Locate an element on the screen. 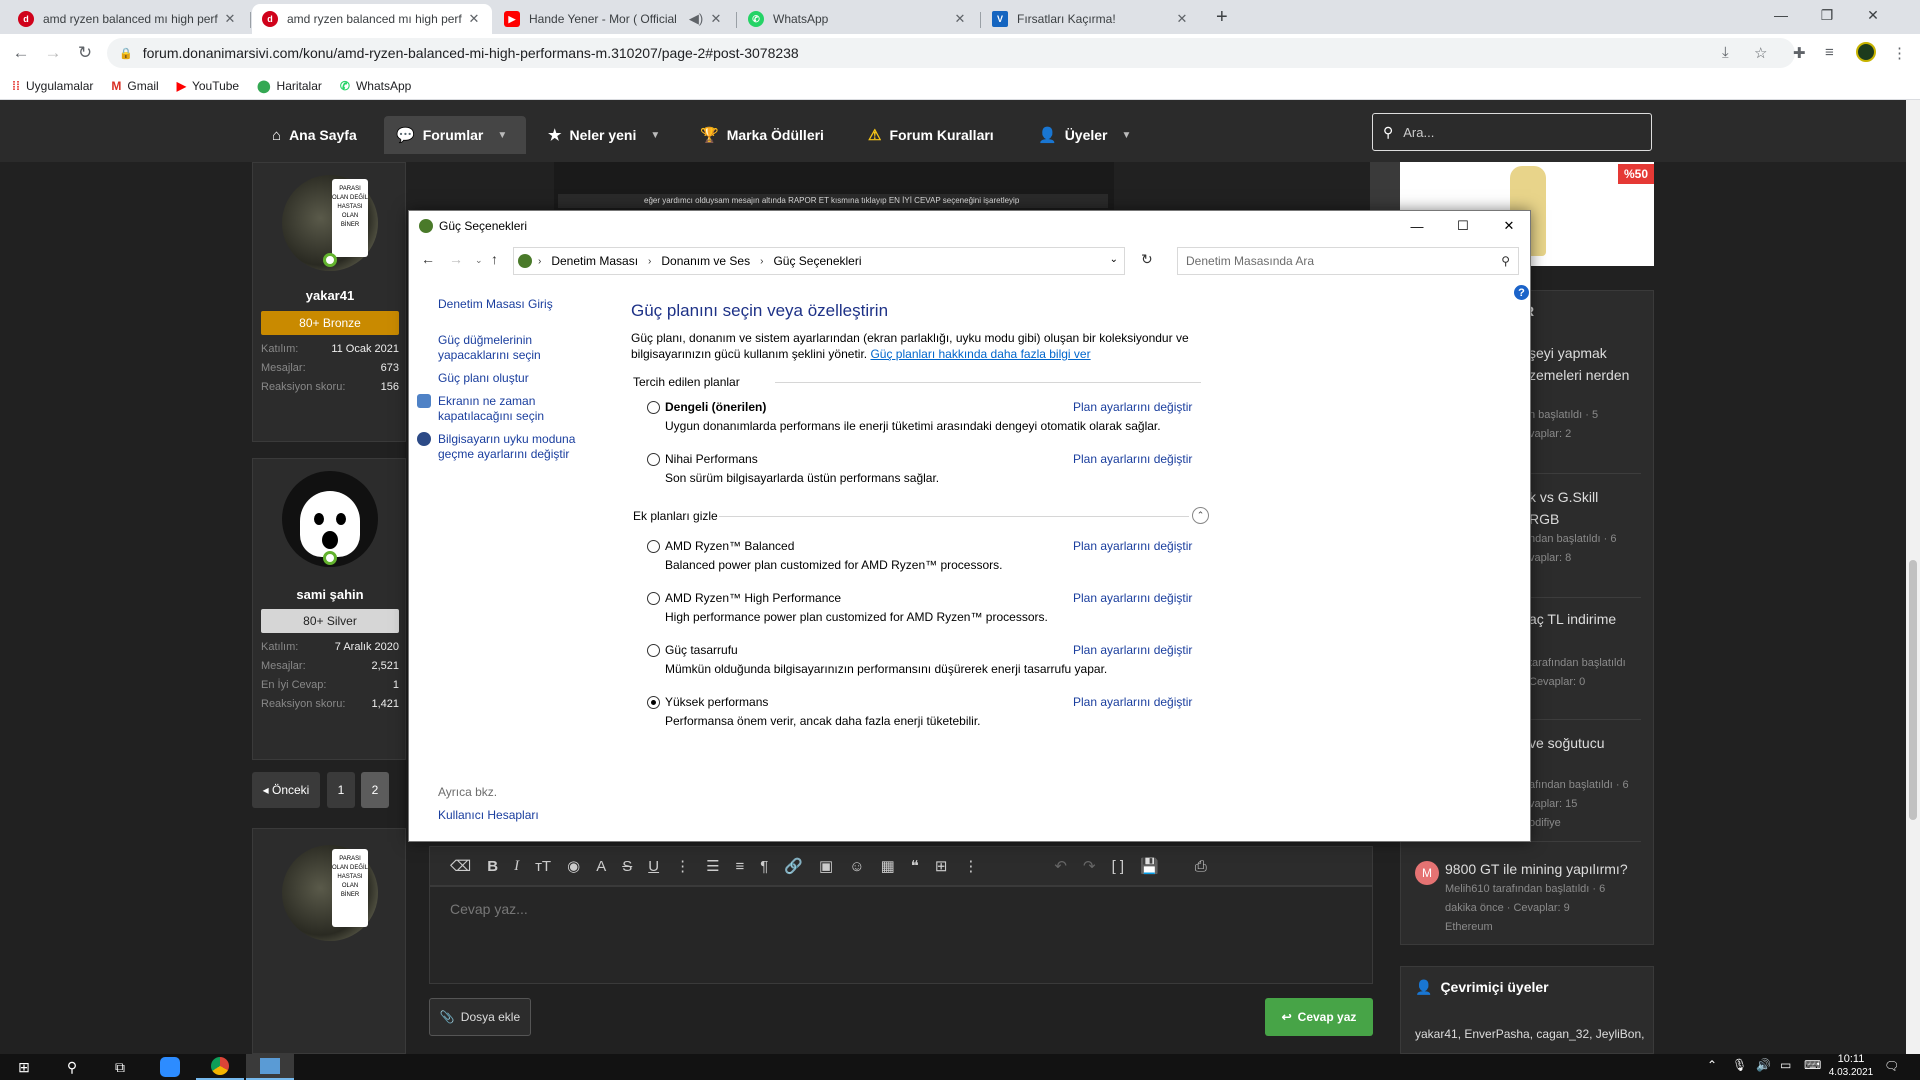  close-icon: ✕ is located at coordinates (1509, 226).